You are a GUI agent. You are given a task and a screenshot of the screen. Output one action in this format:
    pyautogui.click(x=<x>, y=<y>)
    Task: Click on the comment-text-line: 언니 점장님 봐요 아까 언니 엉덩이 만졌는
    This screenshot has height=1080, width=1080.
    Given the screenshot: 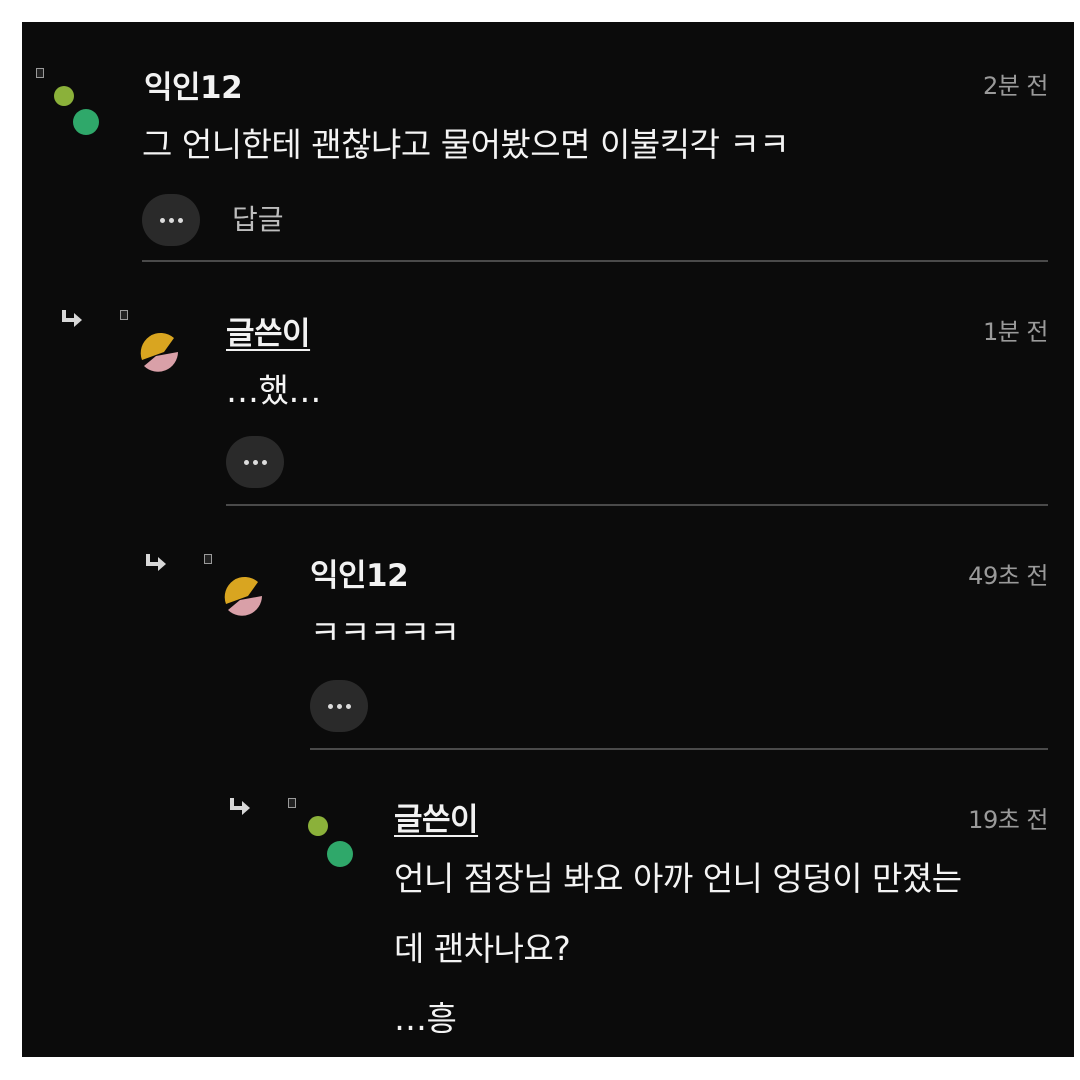 What is the action you would take?
    pyautogui.click(x=678, y=878)
    